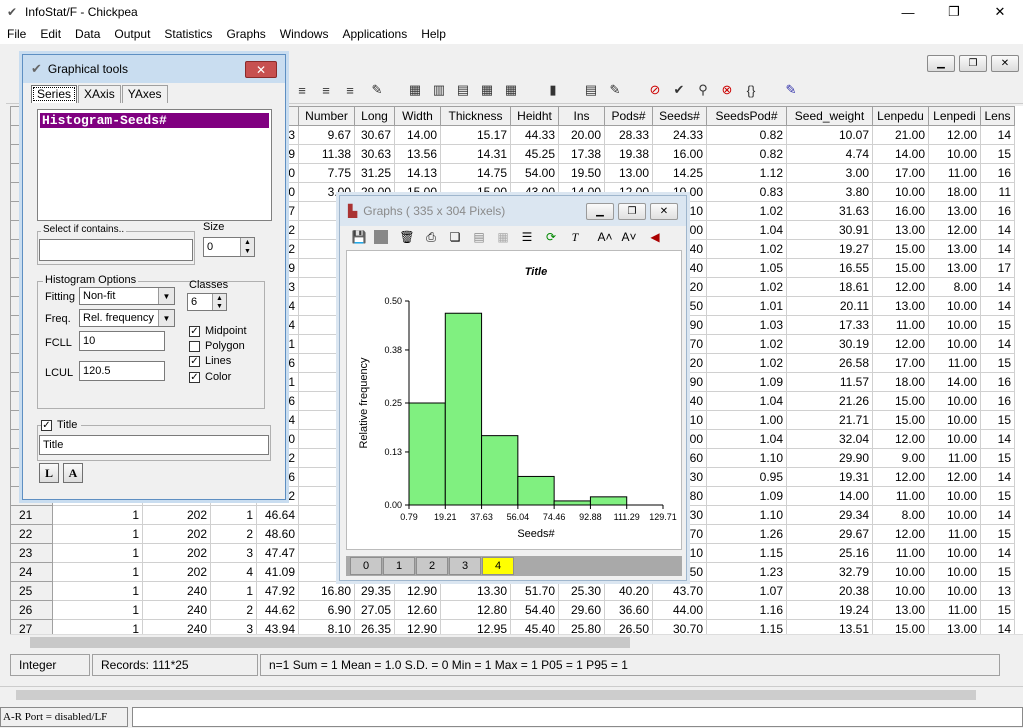  What do you see at coordinates (829, 287) in the screenshot?
I see `table-cell: 18.61` at bounding box center [829, 287].